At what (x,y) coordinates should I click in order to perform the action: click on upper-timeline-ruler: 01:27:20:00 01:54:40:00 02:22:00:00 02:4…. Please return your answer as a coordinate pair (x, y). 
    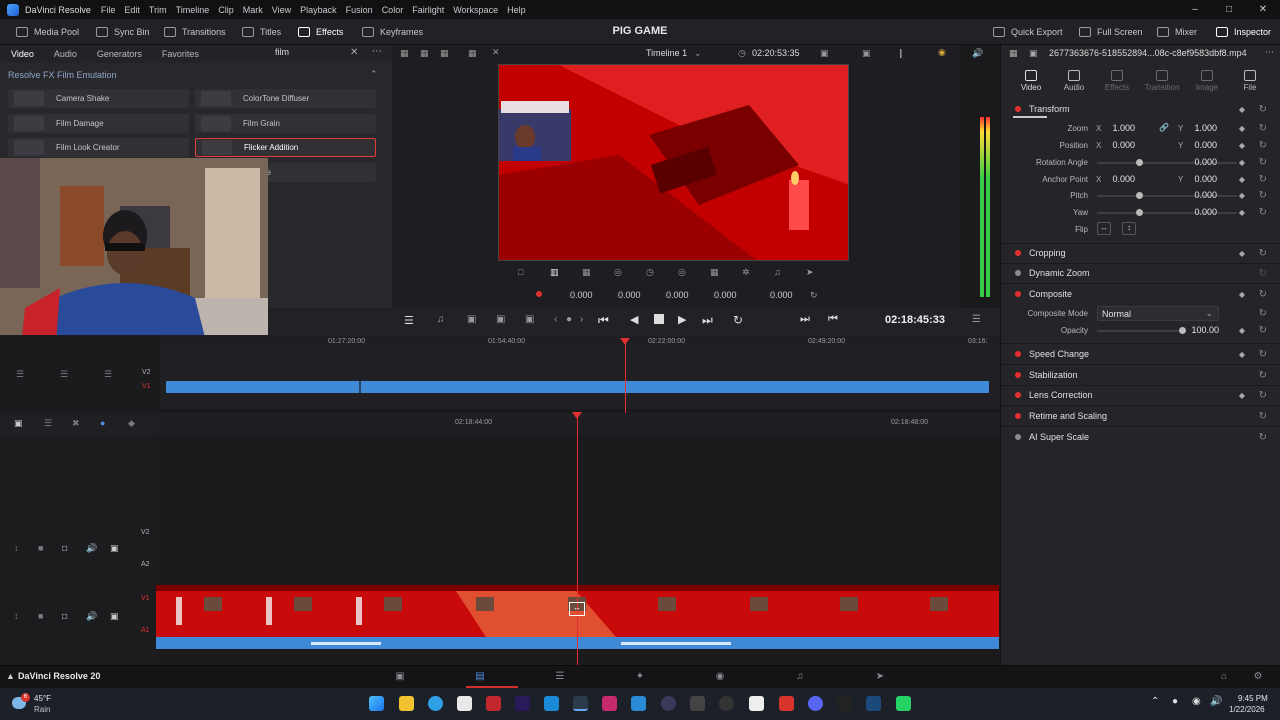
    Looking at the image, I should click on (580, 342).